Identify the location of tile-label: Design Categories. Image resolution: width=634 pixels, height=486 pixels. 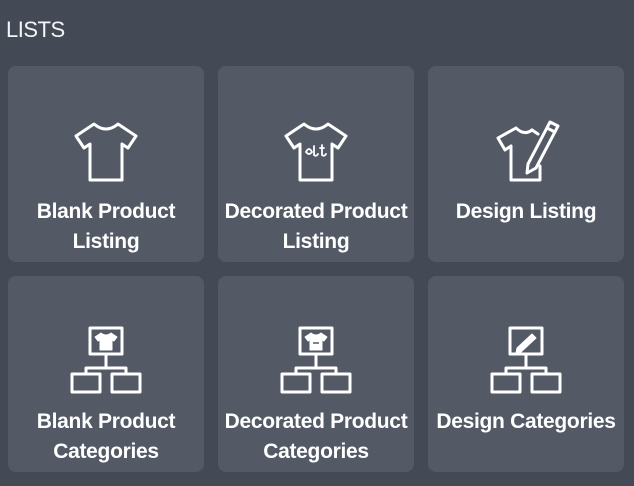
(526, 421).